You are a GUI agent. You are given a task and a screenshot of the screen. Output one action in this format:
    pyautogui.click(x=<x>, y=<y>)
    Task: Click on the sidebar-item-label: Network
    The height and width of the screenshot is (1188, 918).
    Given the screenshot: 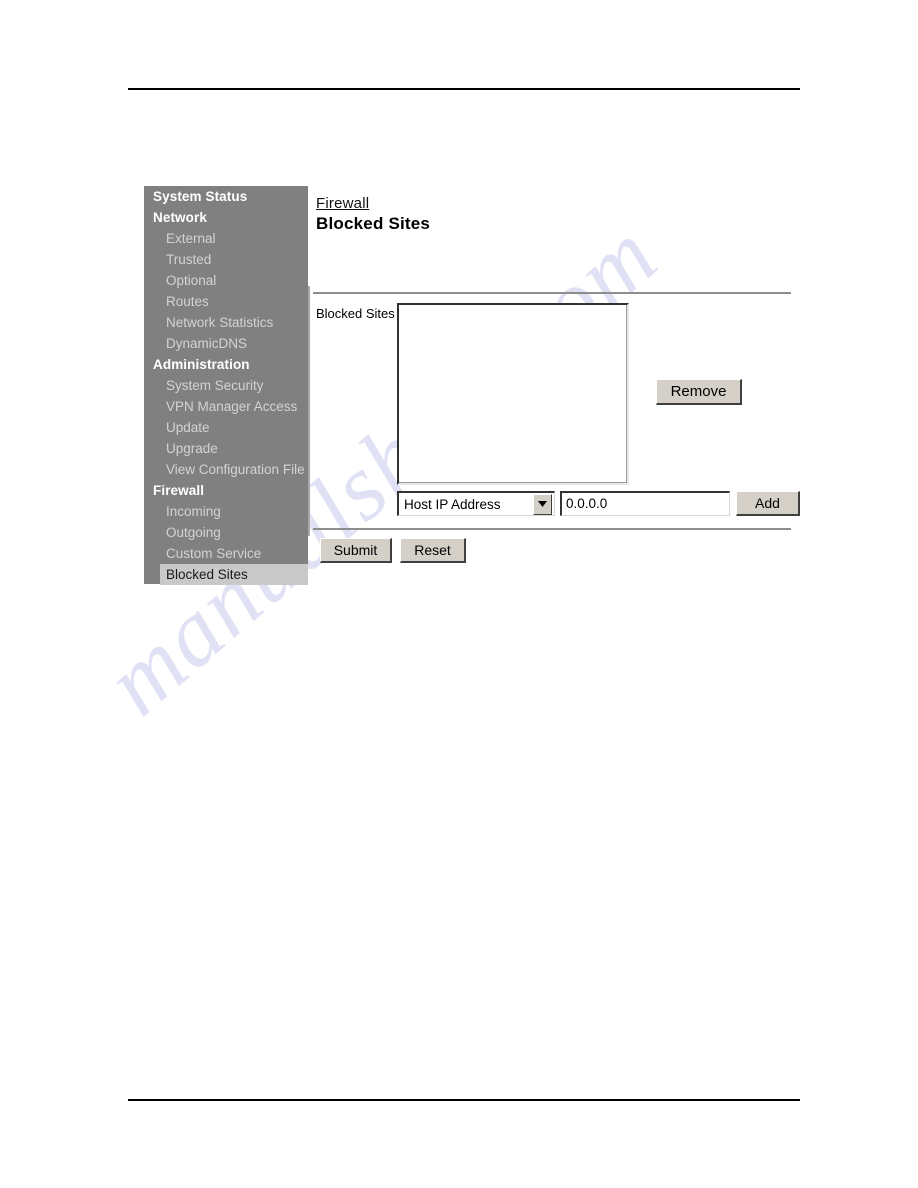 What is the action you would take?
    pyautogui.click(x=180, y=217)
    